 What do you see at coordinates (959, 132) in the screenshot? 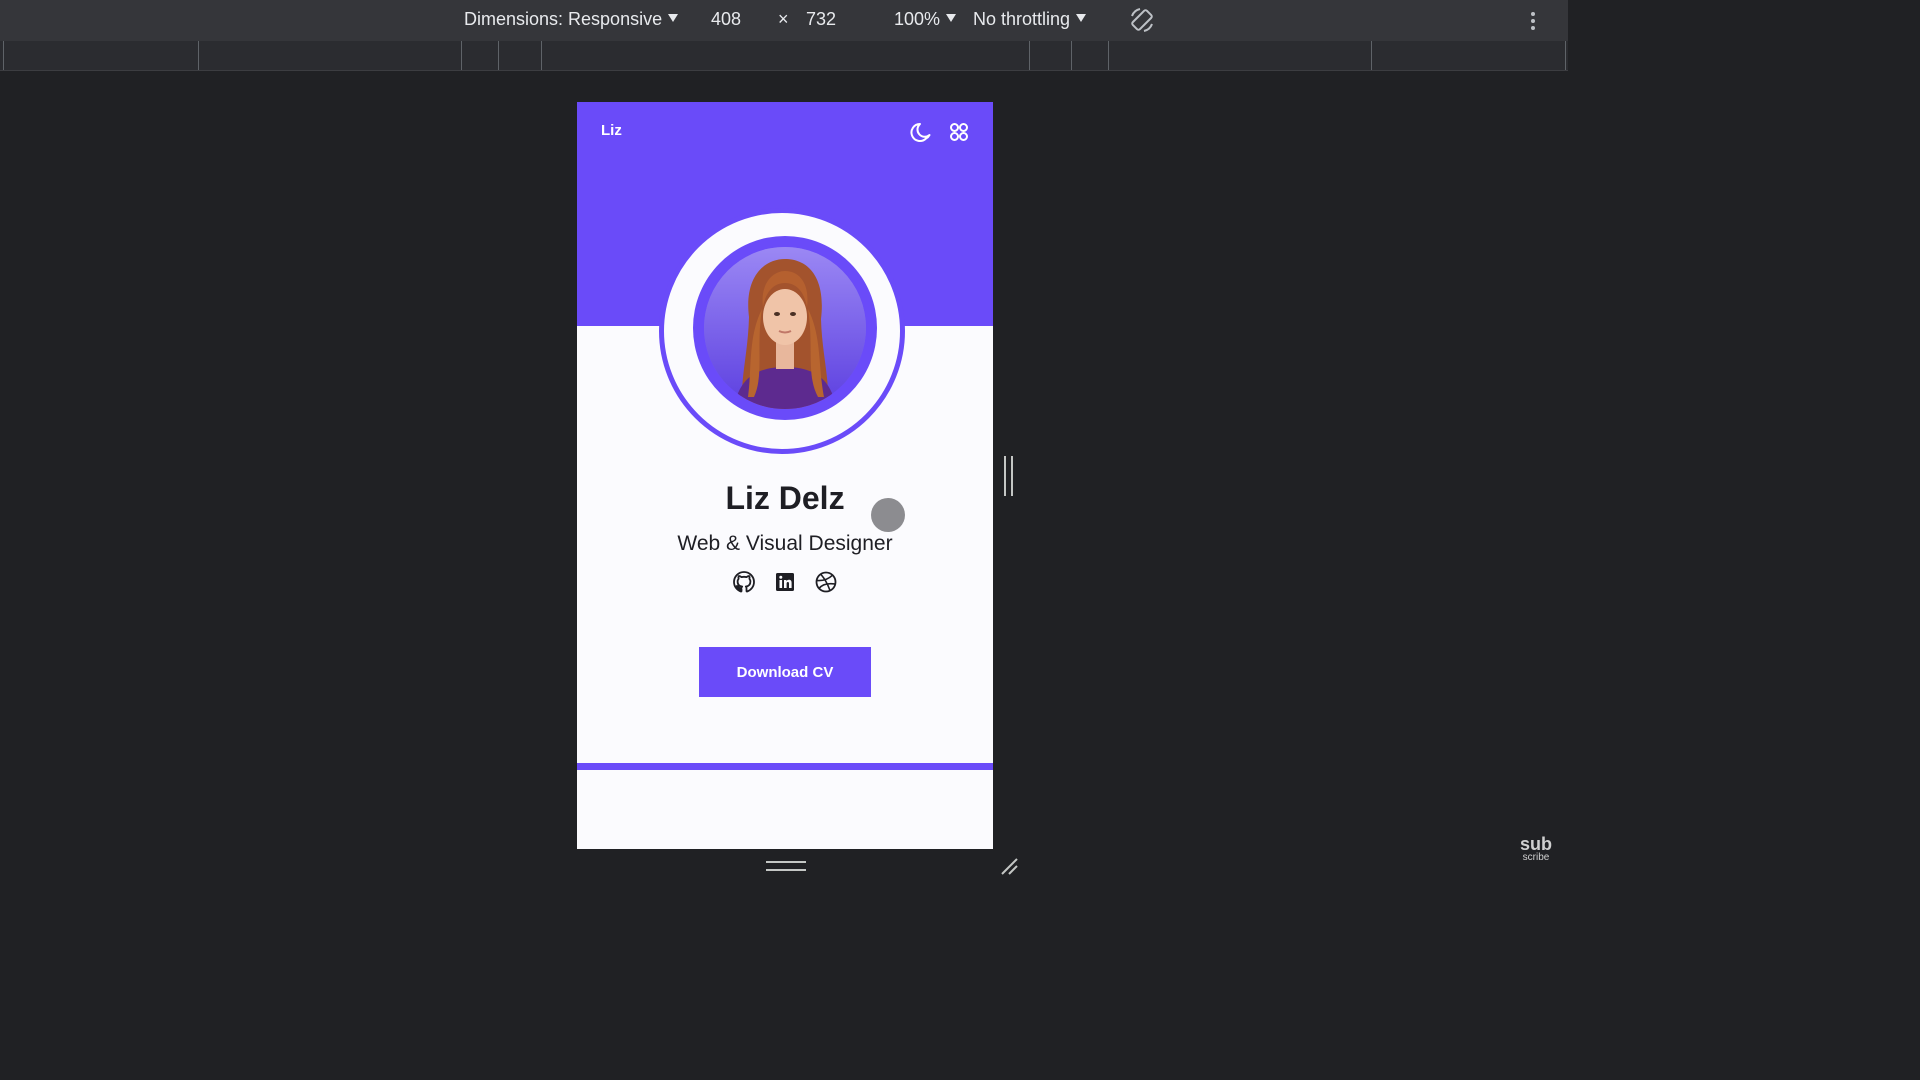
I see `grid-icon` at bounding box center [959, 132].